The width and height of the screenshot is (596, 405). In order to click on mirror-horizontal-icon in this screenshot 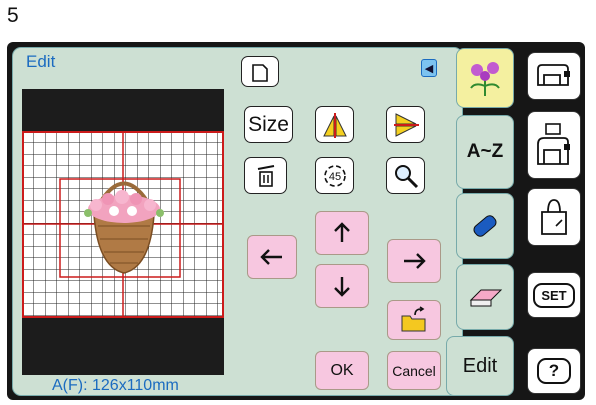, I will do `click(334, 125)`.